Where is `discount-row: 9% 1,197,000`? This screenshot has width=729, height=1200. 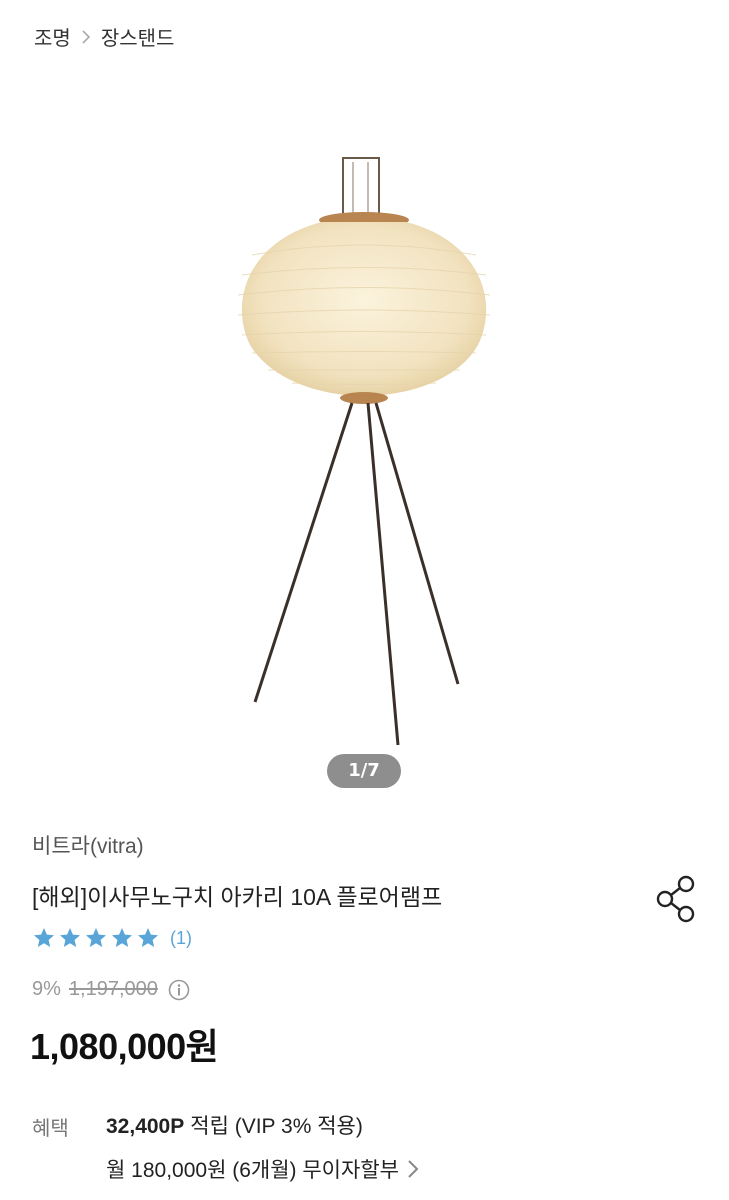
discount-row: 9% 1,197,000 is located at coordinates (111, 989).